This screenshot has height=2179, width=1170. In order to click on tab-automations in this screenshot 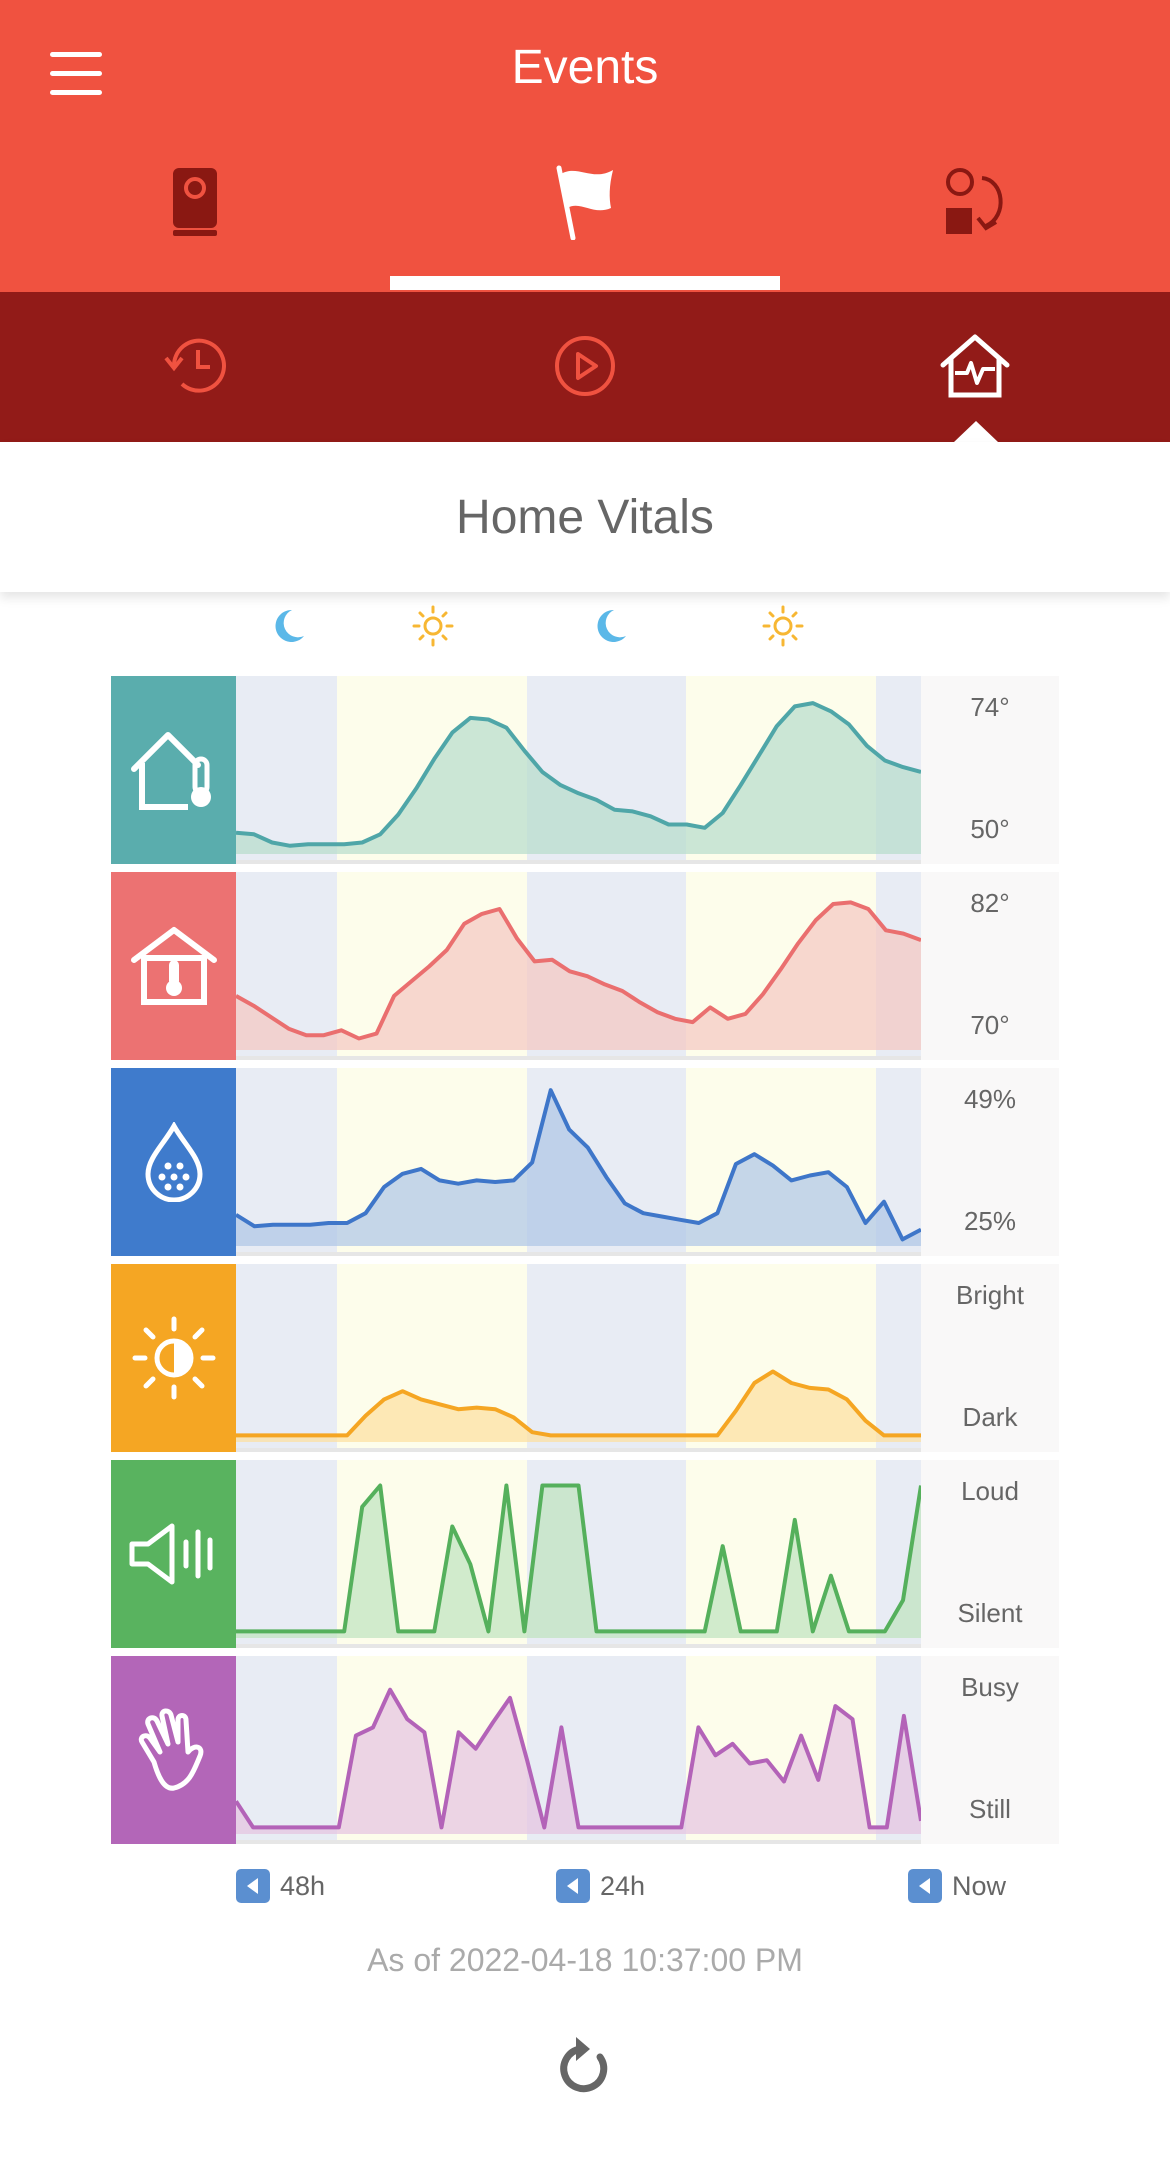, I will do `click(975, 202)`.